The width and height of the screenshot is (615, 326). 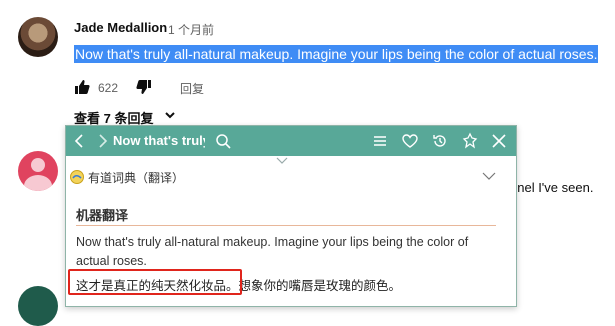 I want to click on translation-row: 这才是真正的纯天然化妆品。想象你的嘴唇是玫瑰的颜色。, so click(x=288, y=283).